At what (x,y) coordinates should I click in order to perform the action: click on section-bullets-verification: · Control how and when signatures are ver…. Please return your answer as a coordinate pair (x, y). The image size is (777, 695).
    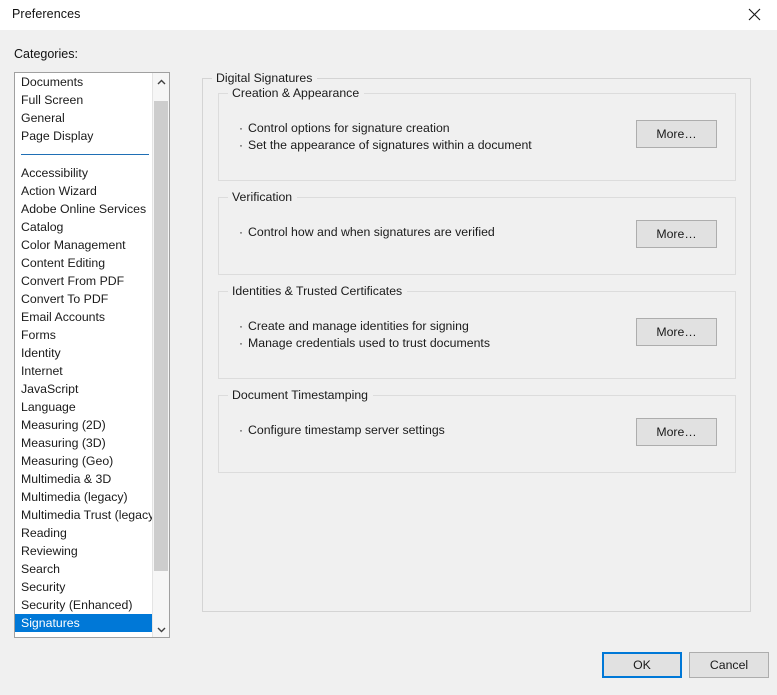
    Looking at the image, I should click on (367, 232).